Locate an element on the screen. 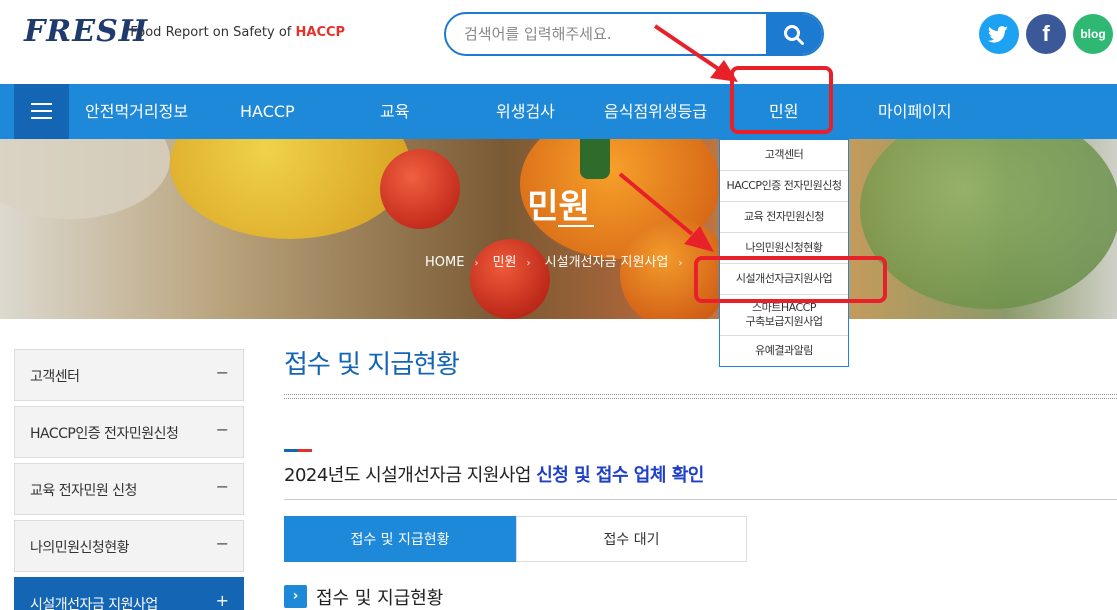 This screenshot has height=610, width=1117. twitter-icon is located at coordinates (999, 34).